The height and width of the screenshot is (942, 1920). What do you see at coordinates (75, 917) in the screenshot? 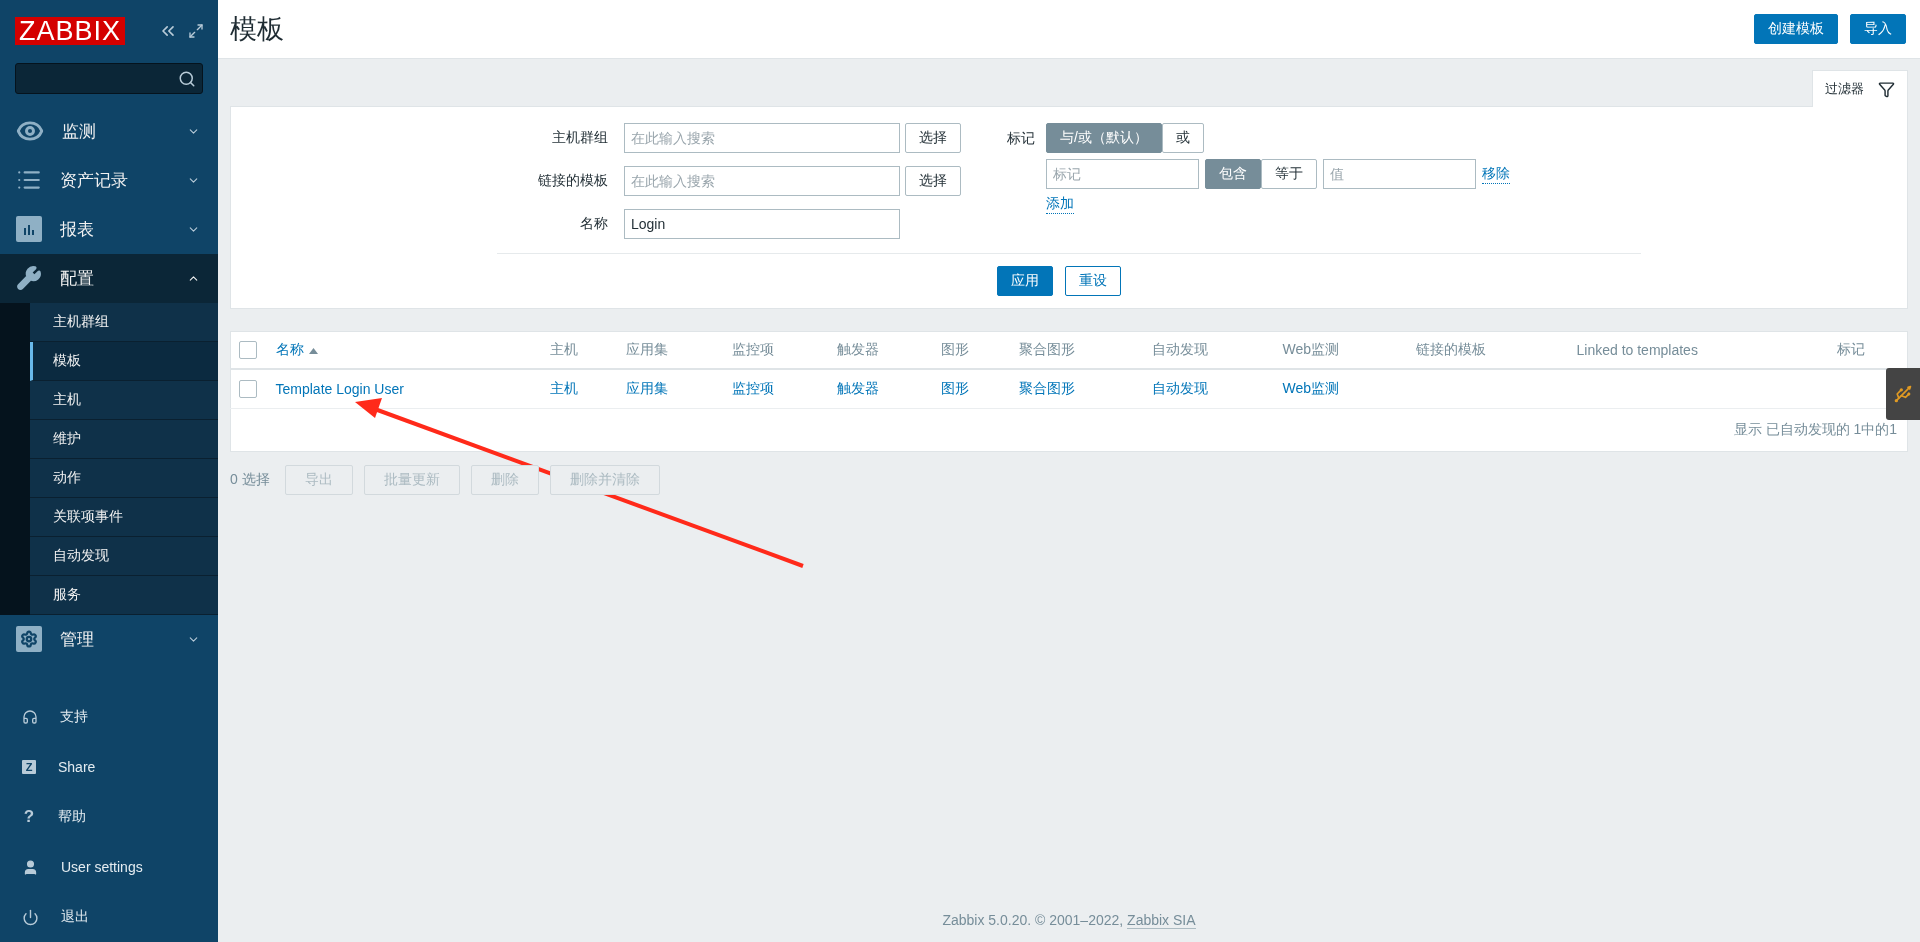
I see `sidebar-link: 退出` at bounding box center [75, 917].